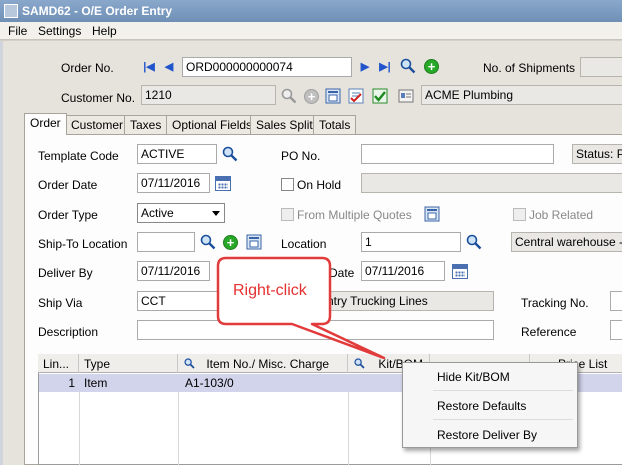 This screenshot has width=622, height=465. What do you see at coordinates (301, 308) in the screenshot?
I see `callout-bubble` at bounding box center [301, 308].